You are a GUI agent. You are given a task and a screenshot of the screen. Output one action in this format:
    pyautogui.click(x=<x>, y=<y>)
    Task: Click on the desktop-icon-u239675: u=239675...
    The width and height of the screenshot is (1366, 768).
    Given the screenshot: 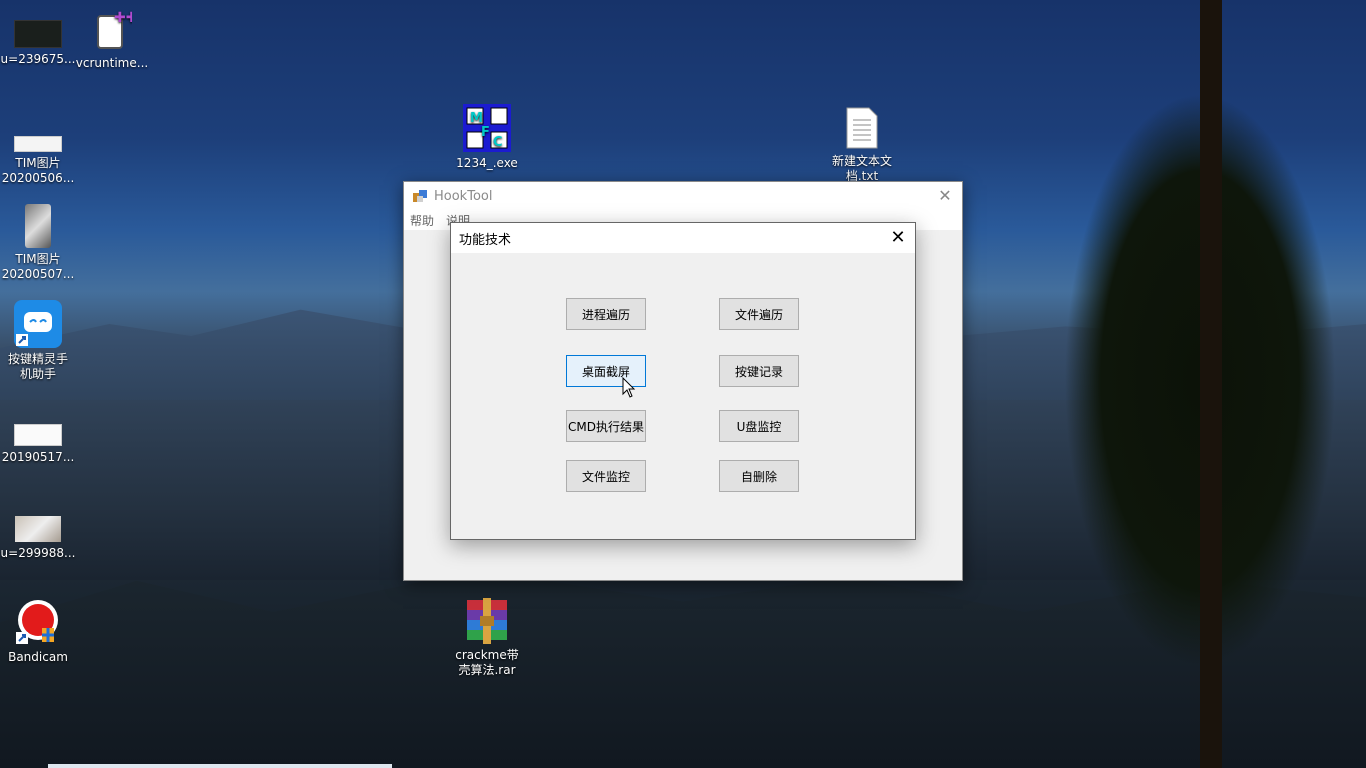 What is the action you would take?
    pyautogui.click(x=38, y=43)
    